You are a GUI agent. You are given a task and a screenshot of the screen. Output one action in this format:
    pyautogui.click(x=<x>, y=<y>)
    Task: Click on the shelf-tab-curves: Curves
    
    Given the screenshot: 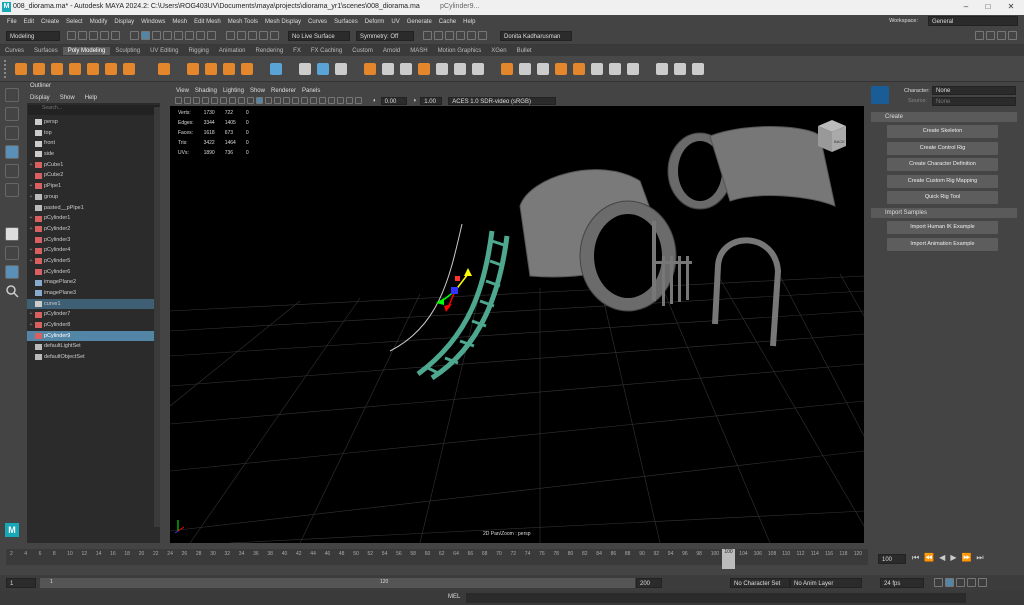 What is the action you would take?
    pyautogui.click(x=14, y=51)
    